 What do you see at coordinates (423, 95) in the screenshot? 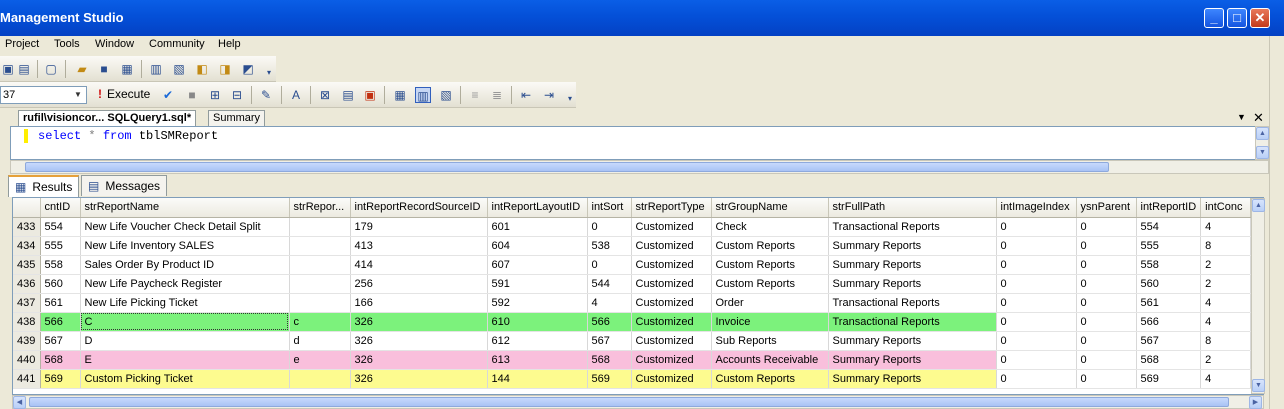
I see `results-to-file-icon: ▥` at bounding box center [423, 95].